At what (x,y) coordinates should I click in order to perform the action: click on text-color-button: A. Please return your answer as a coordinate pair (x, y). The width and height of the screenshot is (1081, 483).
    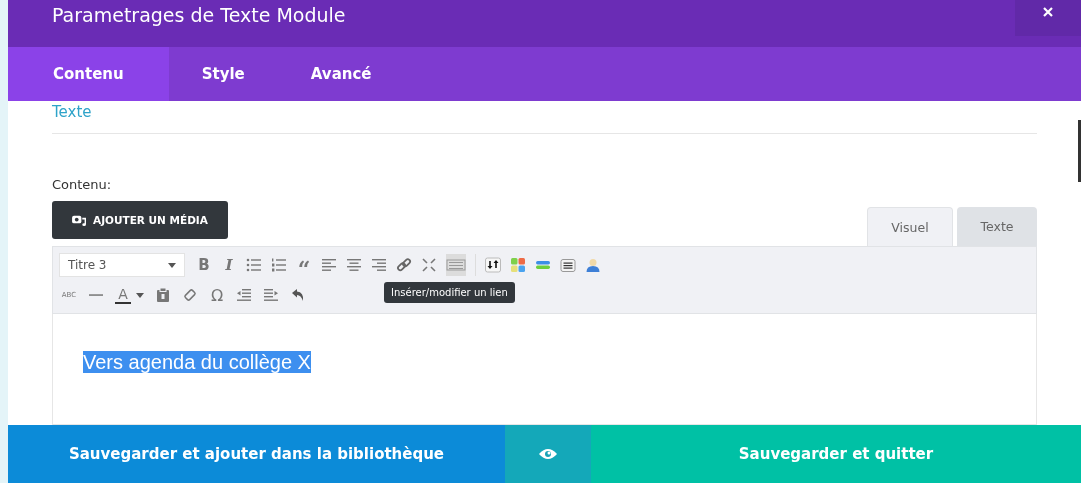
    Looking at the image, I should click on (123, 295).